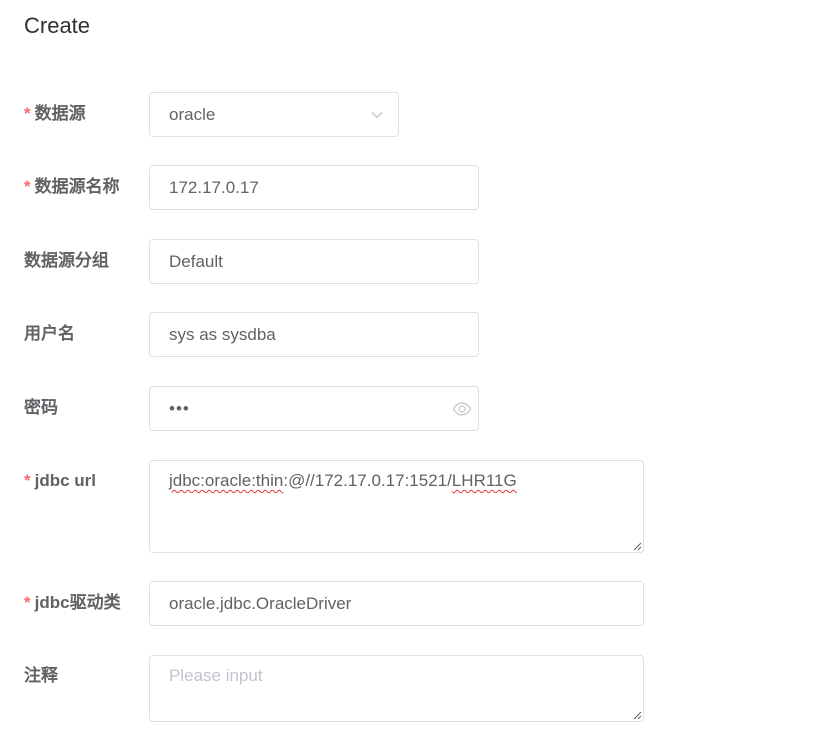 The width and height of the screenshot is (825, 750). Describe the element at coordinates (367, 480) in the screenshot. I see `jdbc-url-value-part2: :@//172.17.0.17:1521/` at that location.